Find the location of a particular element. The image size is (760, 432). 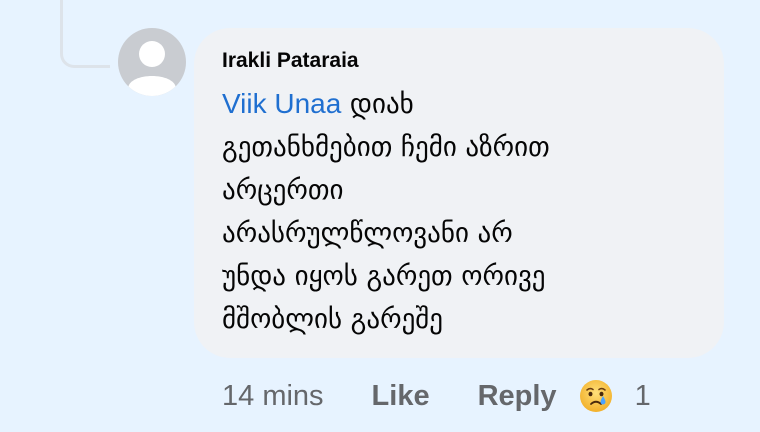

reply-button: Reply is located at coordinates (517, 396).